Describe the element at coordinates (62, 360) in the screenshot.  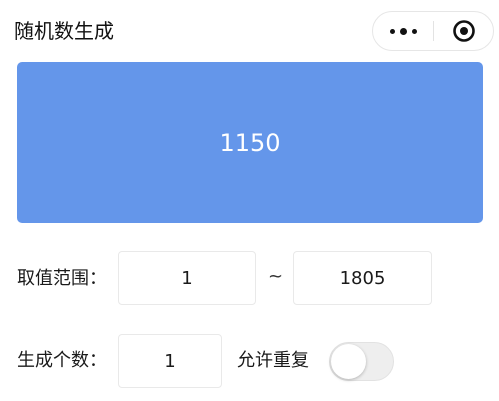
I see `count-label: 生成个数：` at that location.